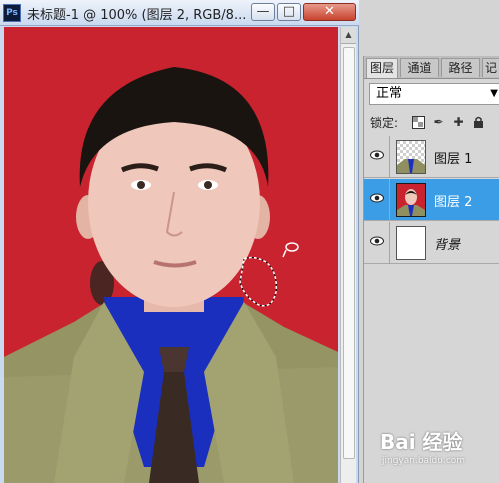  I want to click on scroll-thumb, so click(349, 253).